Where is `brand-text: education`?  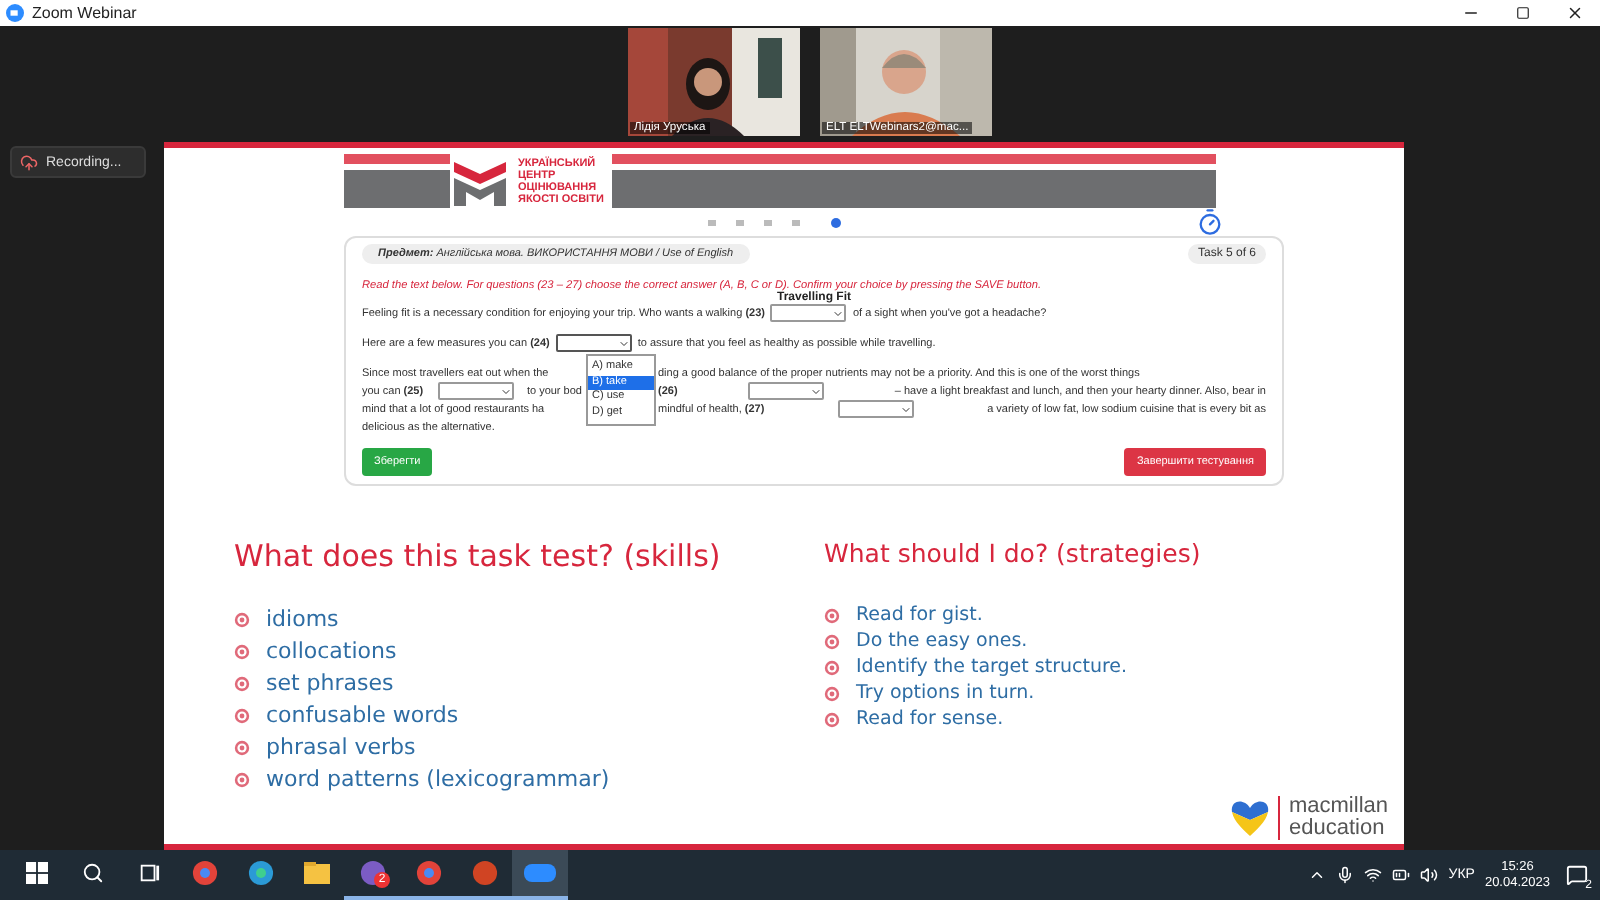 brand-text: education is located at coordinates (1337, 829).